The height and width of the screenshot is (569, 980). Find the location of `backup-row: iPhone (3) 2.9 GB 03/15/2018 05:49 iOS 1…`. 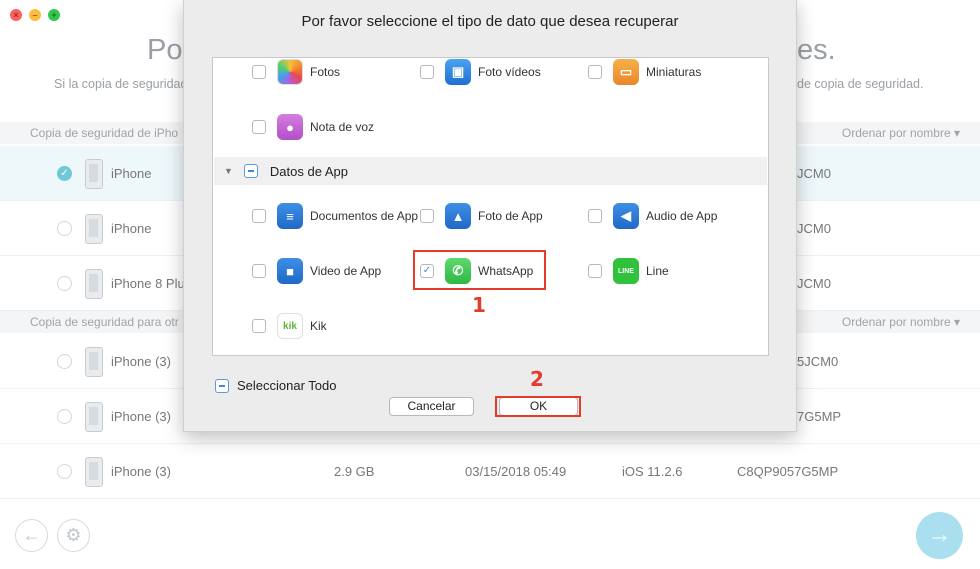

backup-row: iPhone (3) 2.9 GB 03/15/2018 05:49 iOS 1… is located at coordinates (490, 471).